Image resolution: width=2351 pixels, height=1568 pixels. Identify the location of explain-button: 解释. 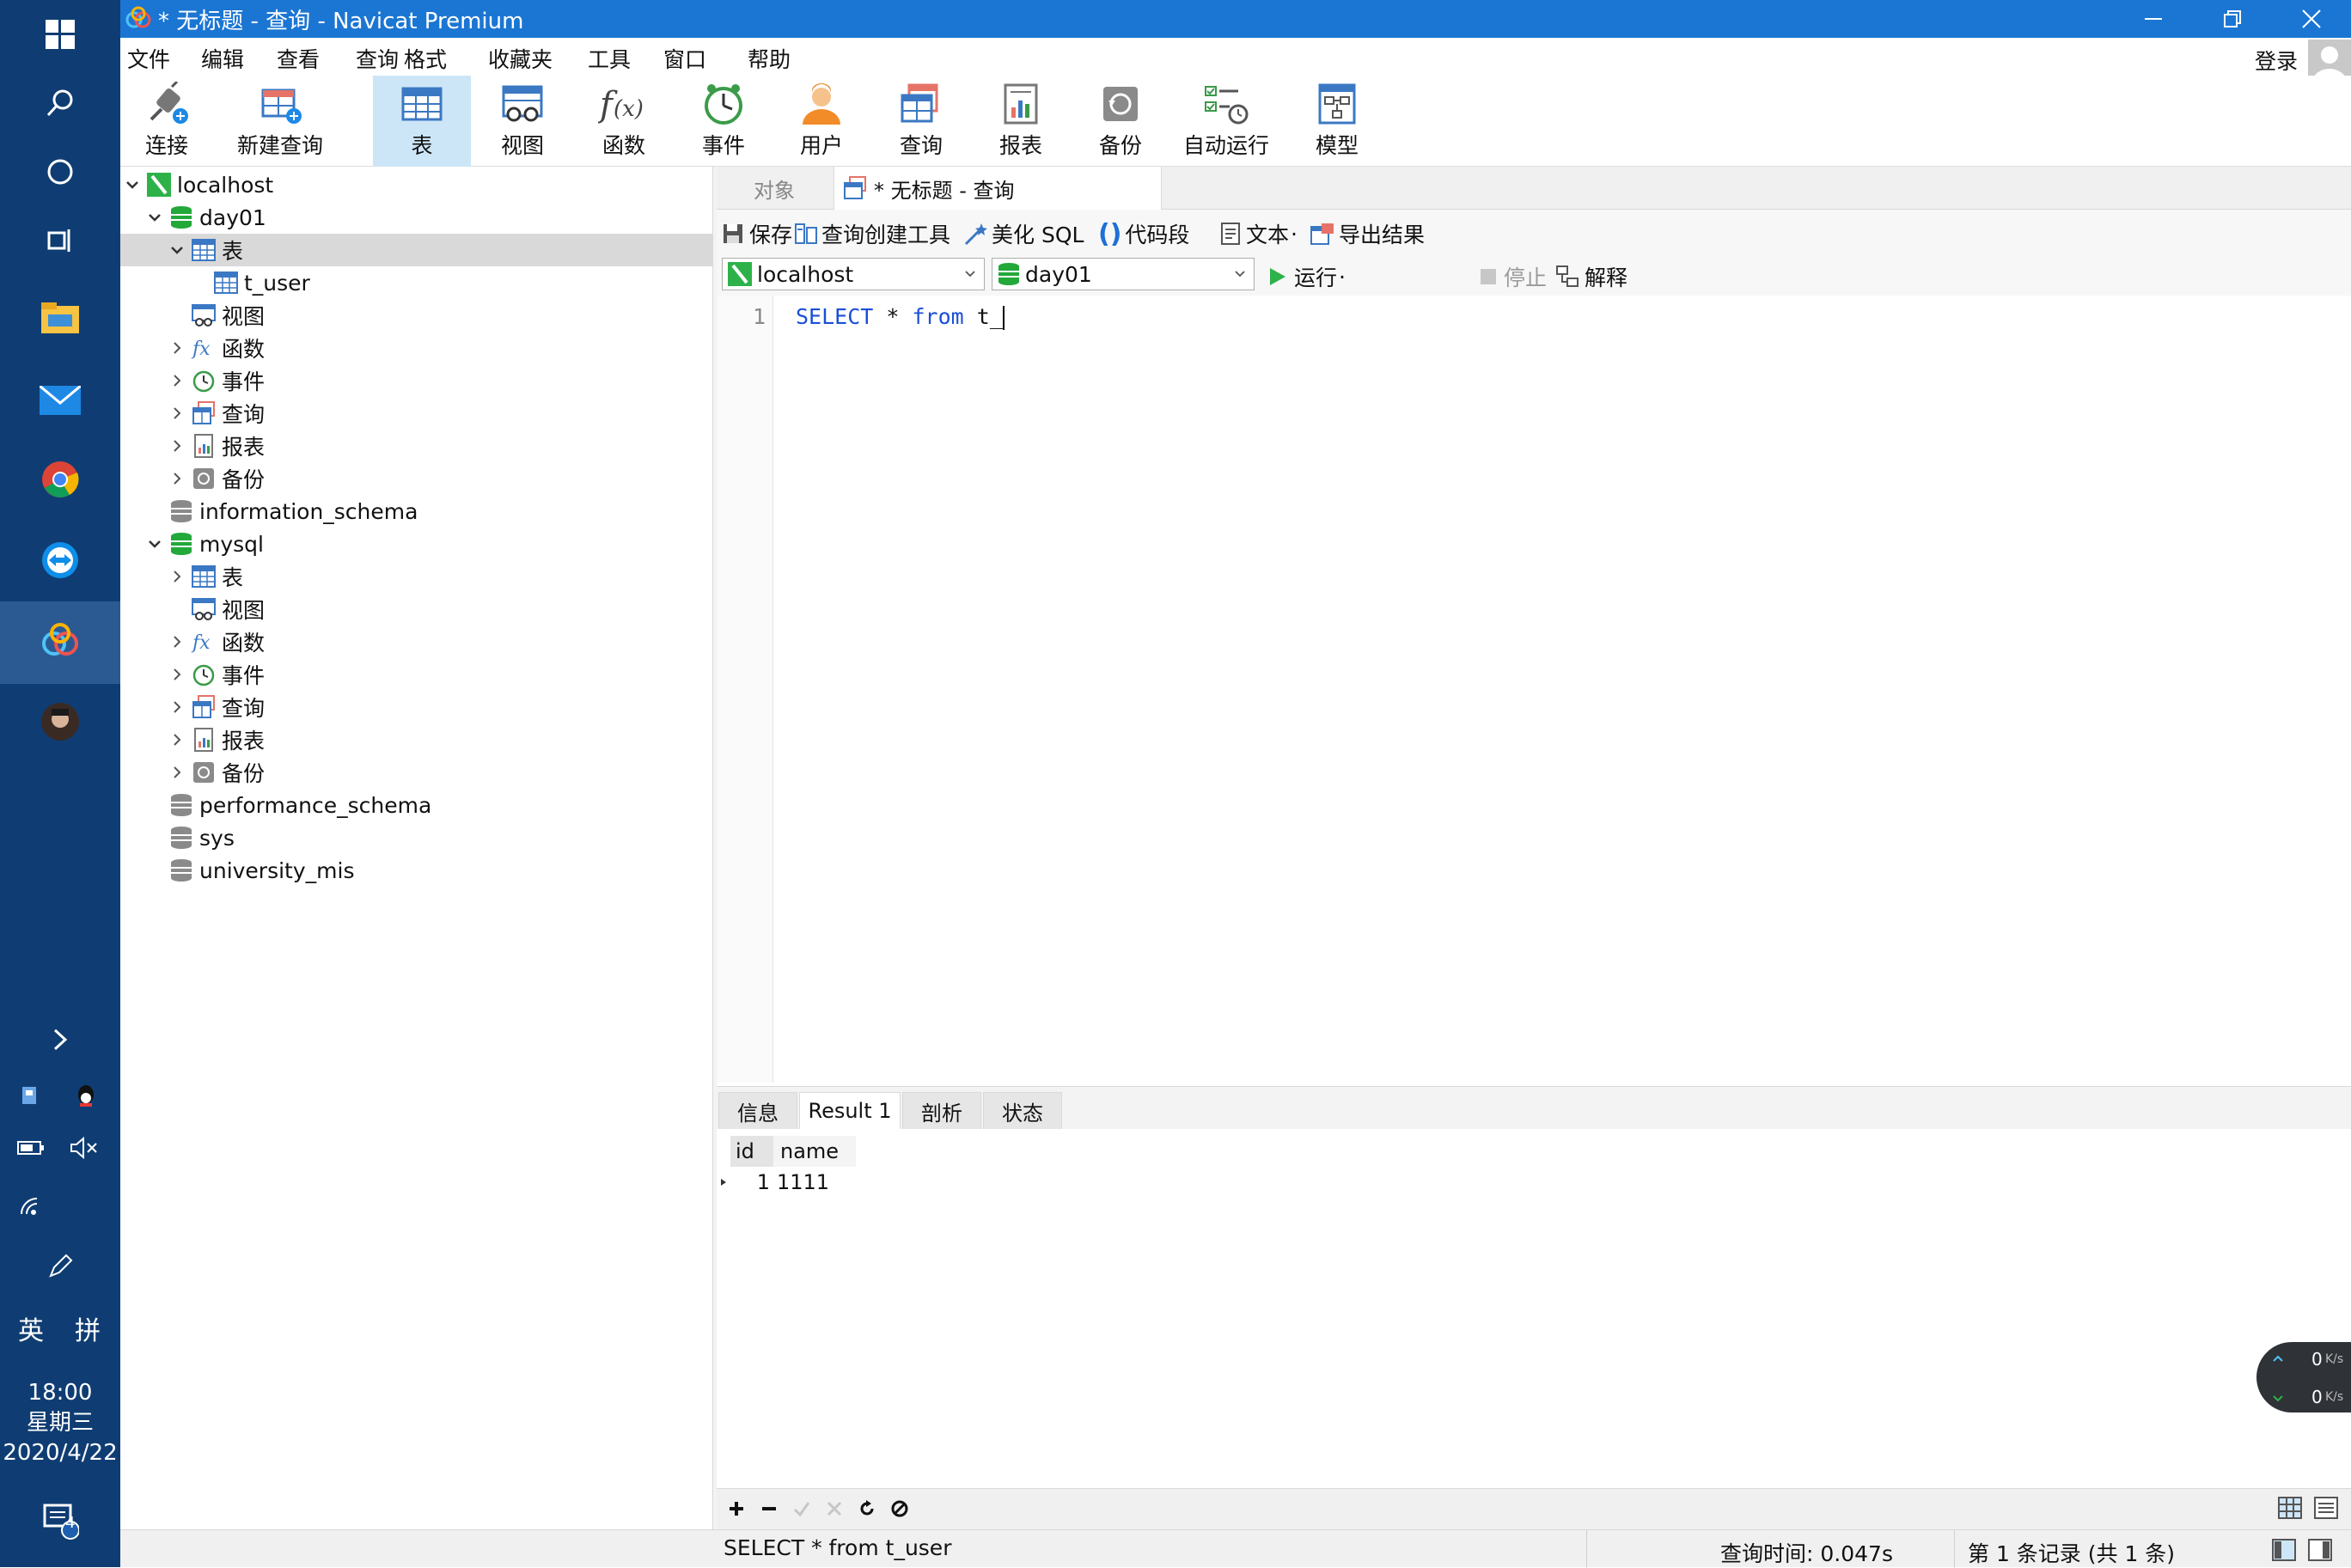
(1591, 276).